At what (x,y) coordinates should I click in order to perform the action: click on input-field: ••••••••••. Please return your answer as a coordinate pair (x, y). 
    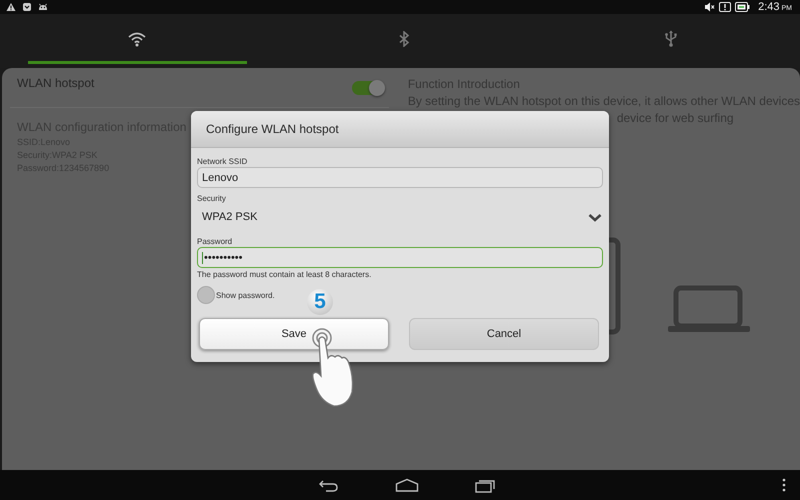
    Looking at the image, I should click on (400, 257).